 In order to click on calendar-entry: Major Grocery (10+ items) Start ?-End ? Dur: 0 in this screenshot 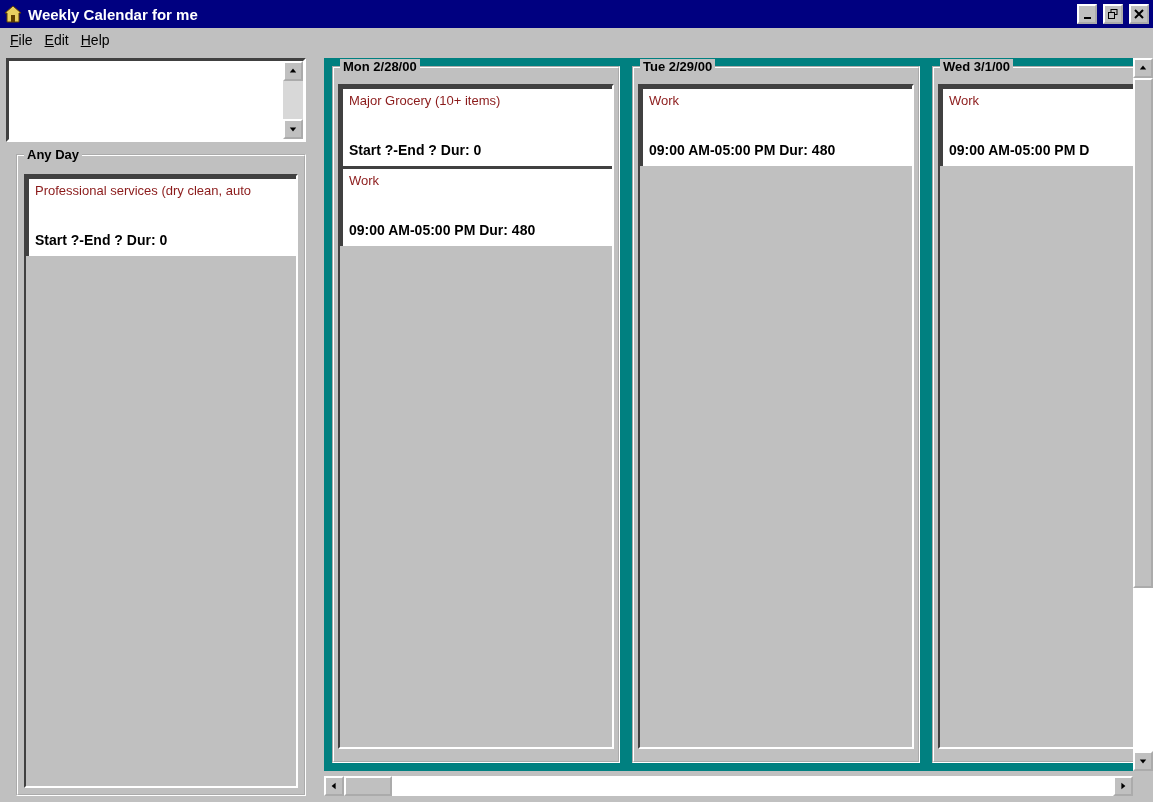, I will do `click(476, 126)`.